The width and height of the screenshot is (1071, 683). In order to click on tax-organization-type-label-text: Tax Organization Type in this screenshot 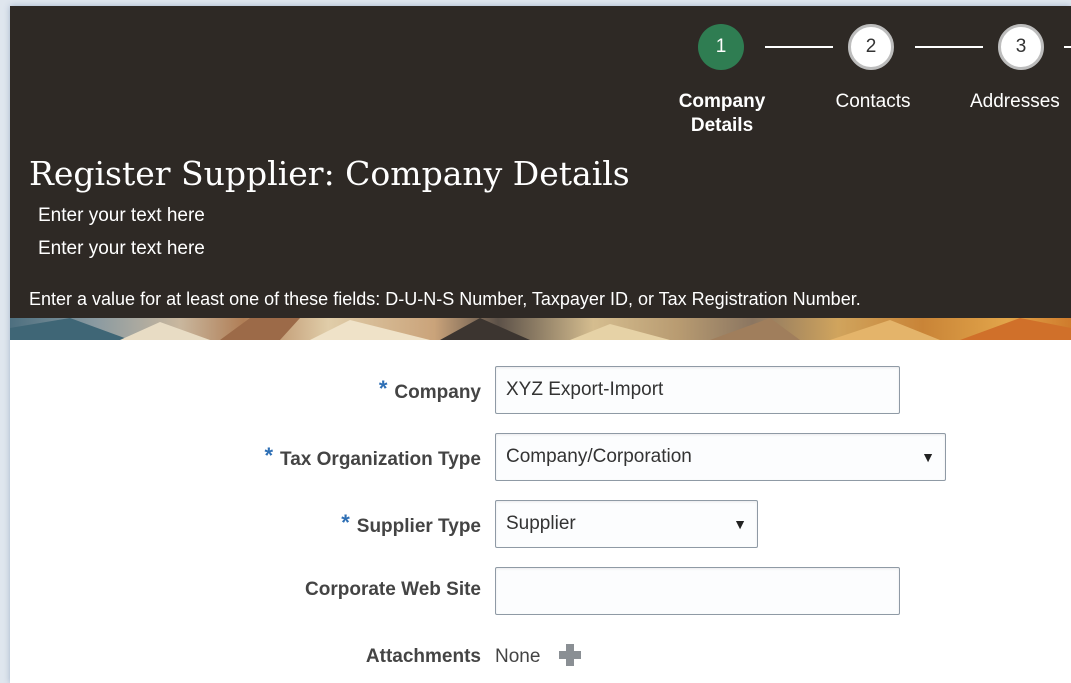, I will do `click(380, 459)`.